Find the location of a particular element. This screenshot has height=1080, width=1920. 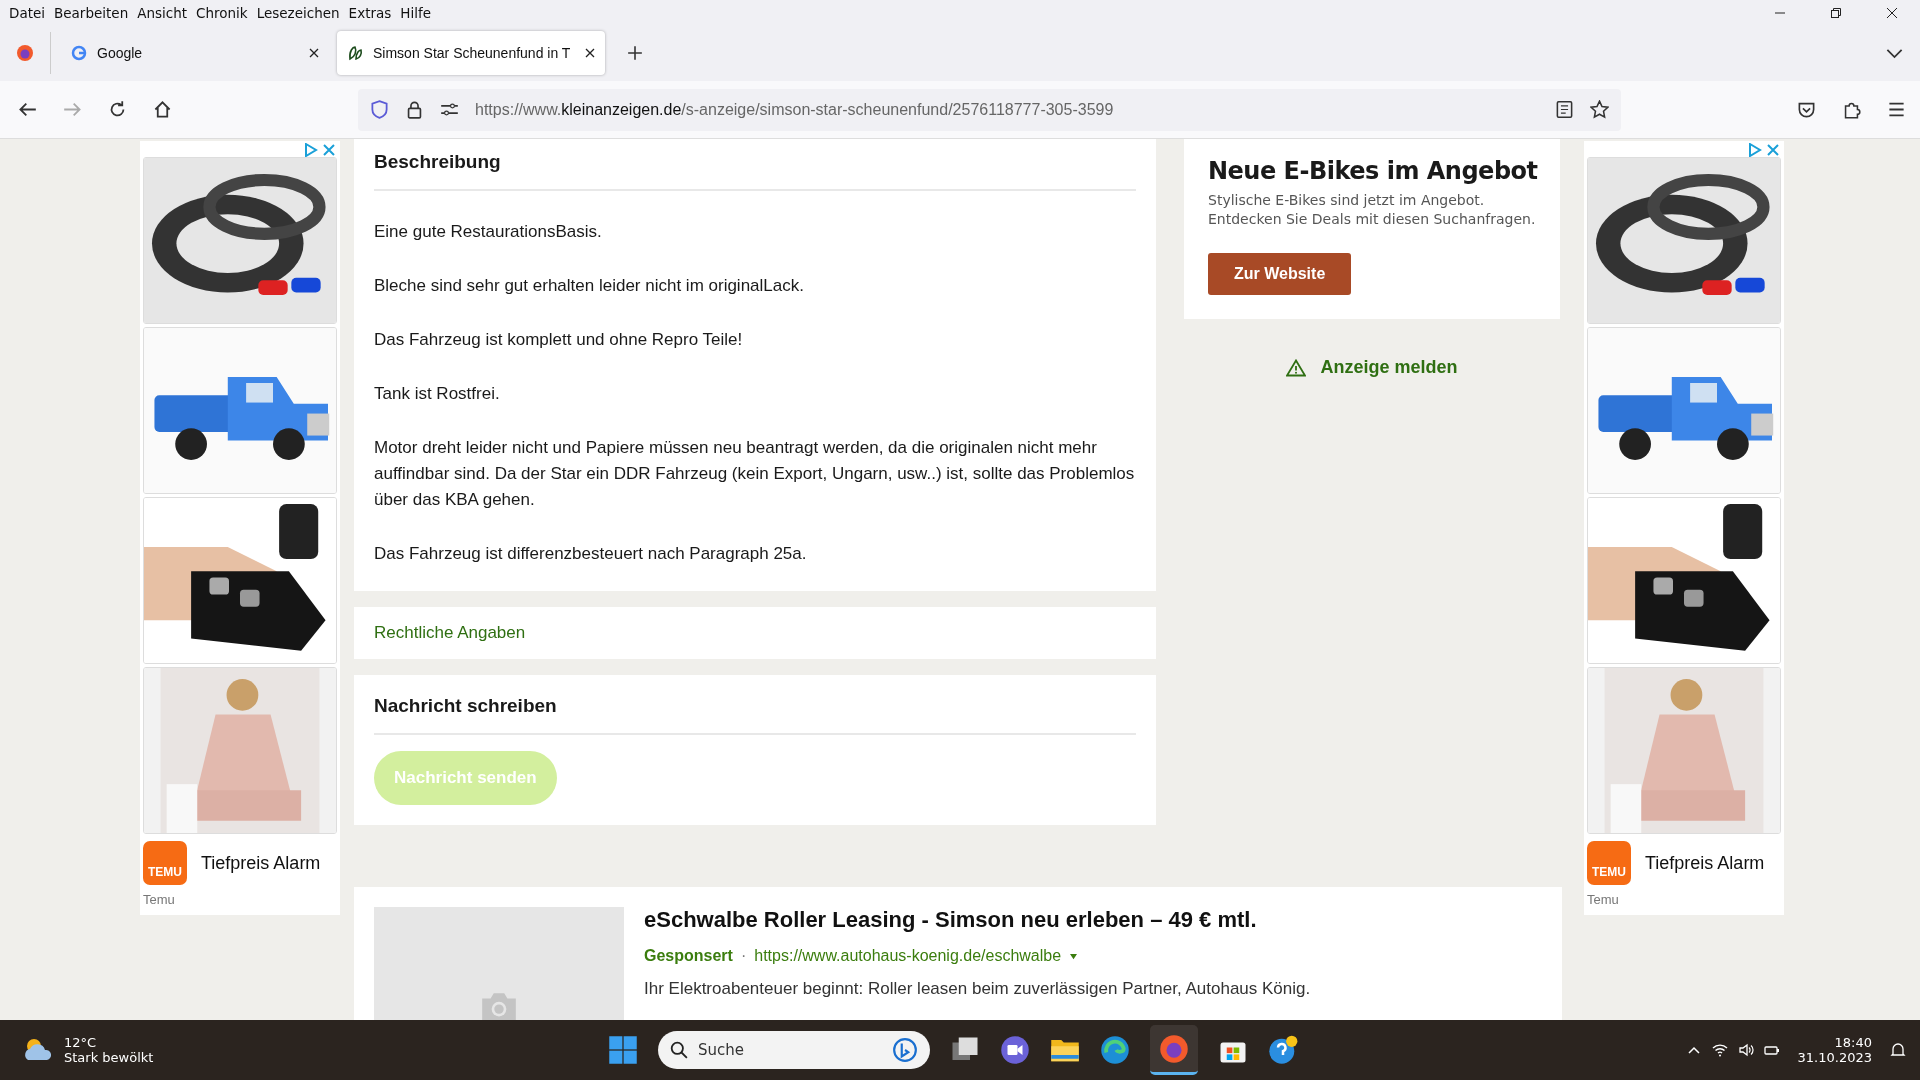

video-call-icon is located at coordinates (1015, 1050).